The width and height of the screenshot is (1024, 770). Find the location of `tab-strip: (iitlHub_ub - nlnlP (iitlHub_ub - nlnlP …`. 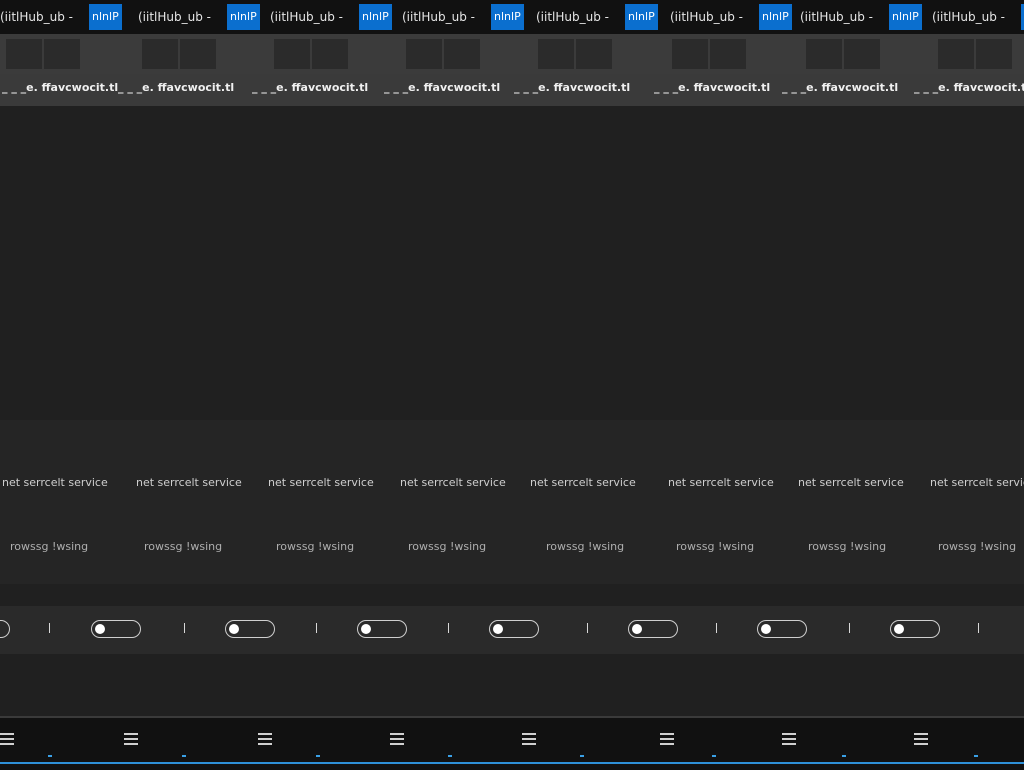

tab-strip: (iitlHub_ub - nlnlP (iitlHub_ub - nlnlP … is located at coordinates (512, 17).